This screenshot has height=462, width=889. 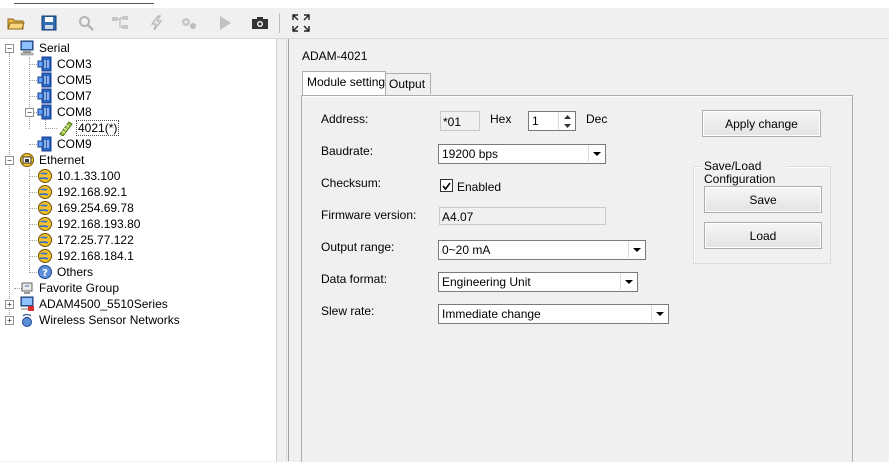 I want to click on load-button: Load, so click(x=763, y=235).